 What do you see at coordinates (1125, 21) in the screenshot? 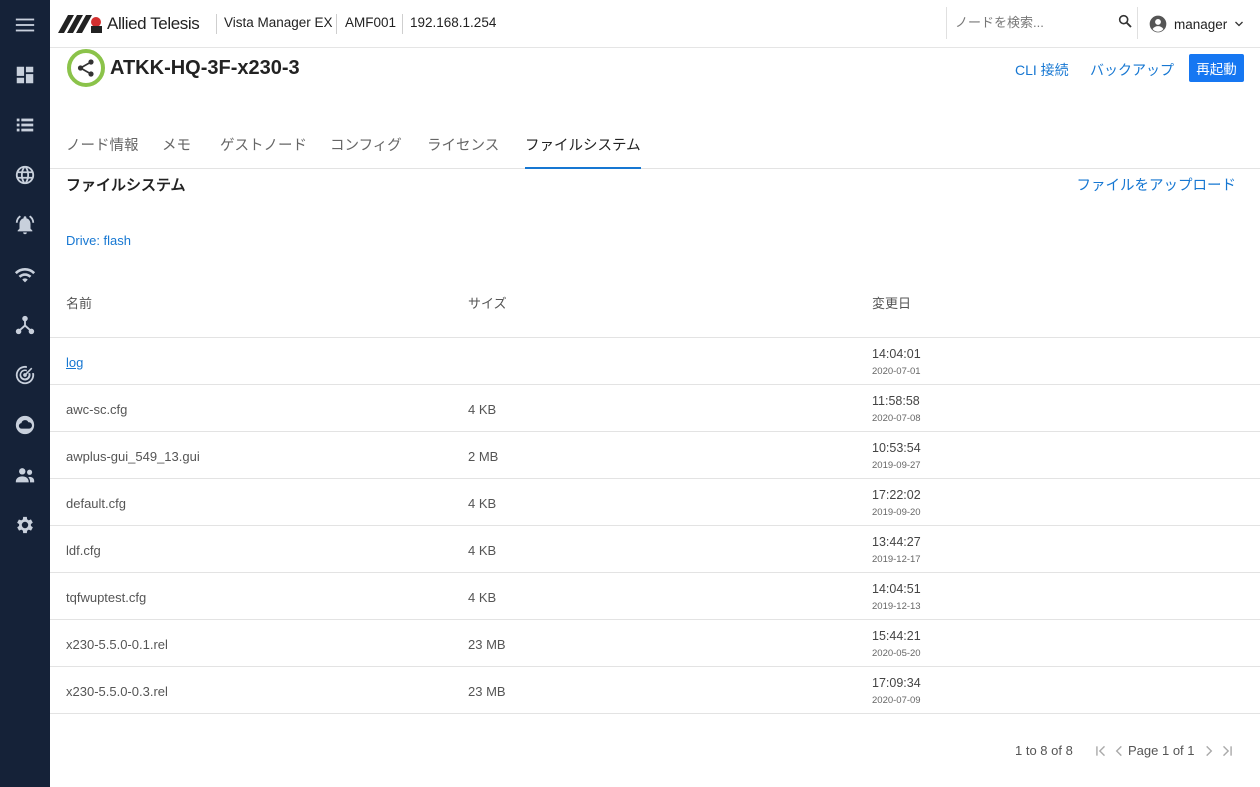
I see `search-icon` at bounding box center [1125, 21].